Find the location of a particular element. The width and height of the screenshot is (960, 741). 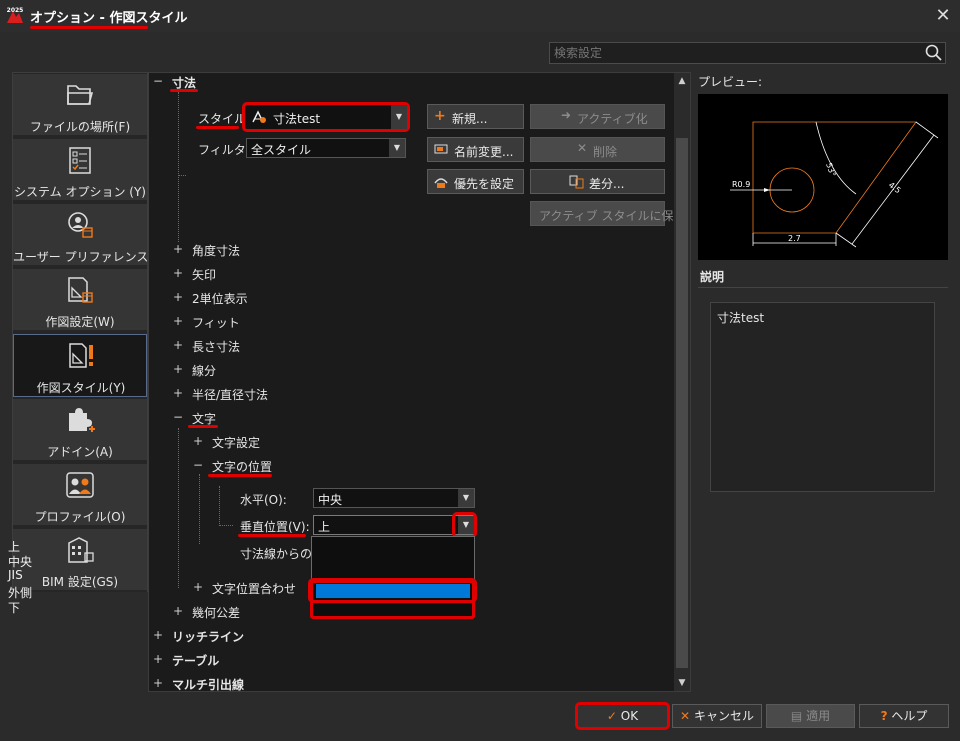

tree-item-linear: 長さ寸法 is located at coordinates (216, 346).